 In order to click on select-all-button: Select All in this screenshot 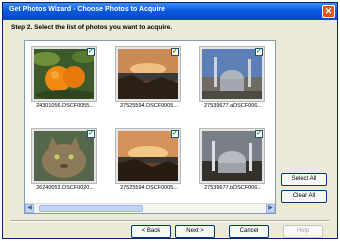, I will do `click(304, 179)`.